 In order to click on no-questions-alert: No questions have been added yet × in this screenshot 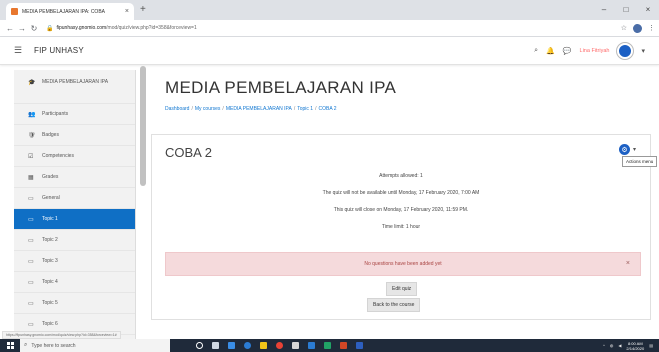, I will do `click(403, 264)`.